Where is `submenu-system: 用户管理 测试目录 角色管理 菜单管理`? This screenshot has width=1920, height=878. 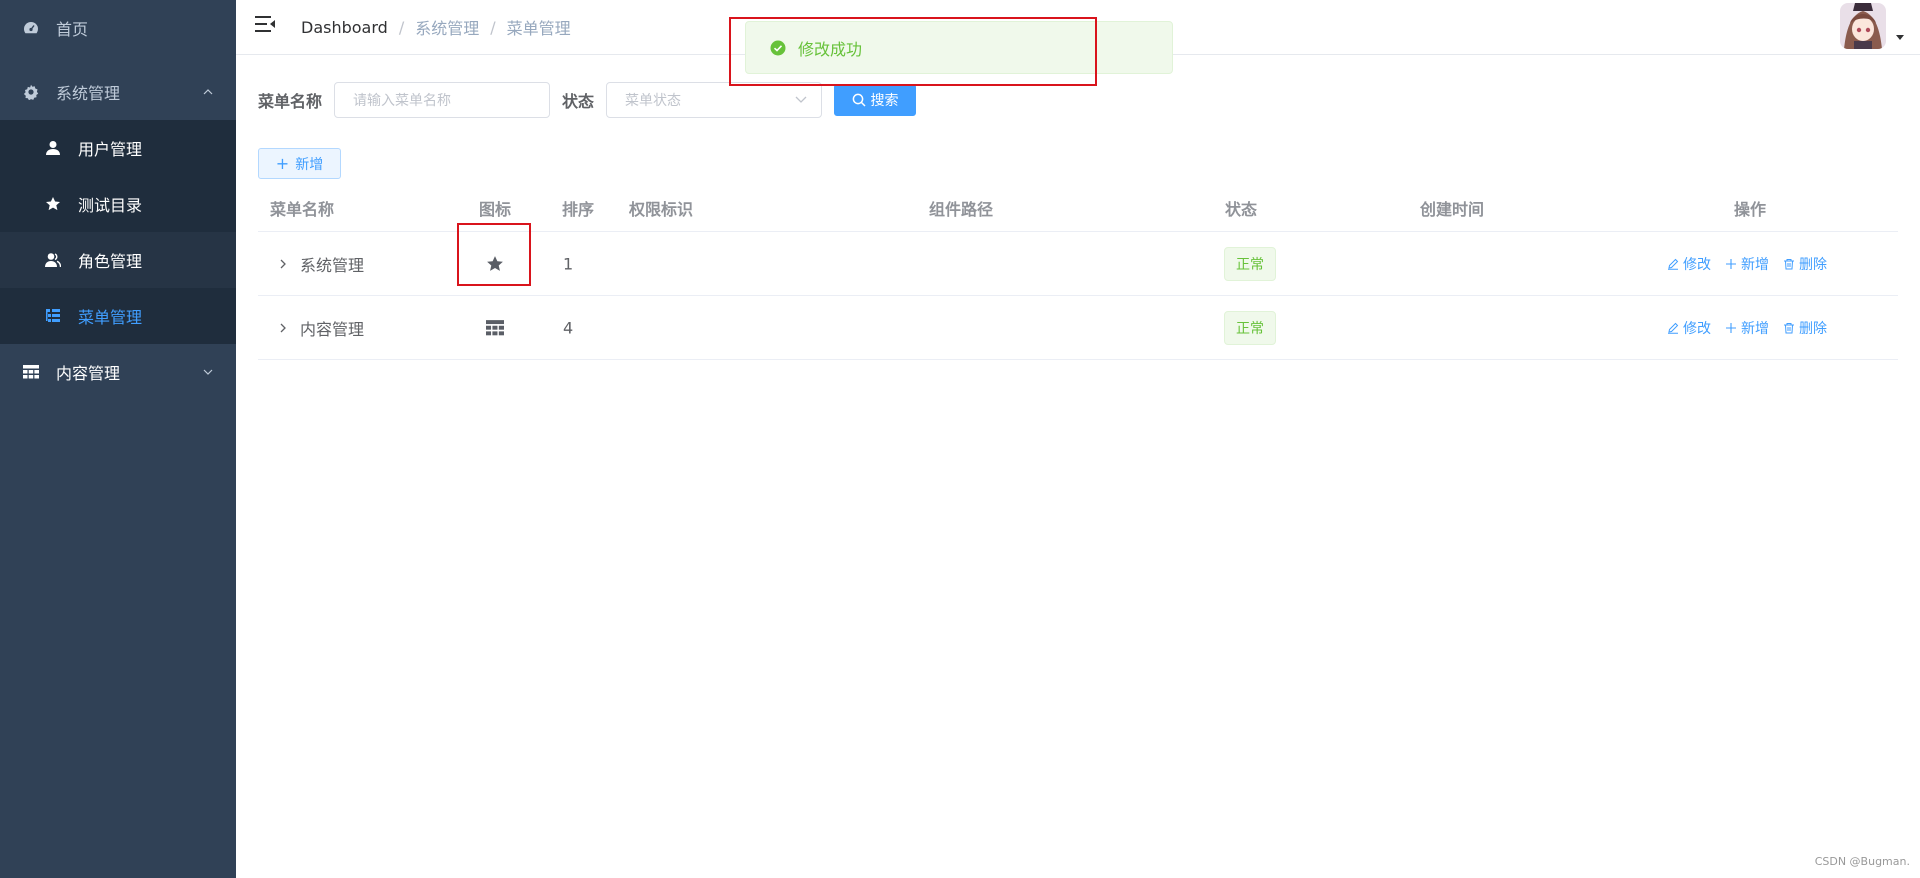
submenu-system: 用户管理 测试目录 角色管理 菜单管理 is located at coordinates (118, 232).